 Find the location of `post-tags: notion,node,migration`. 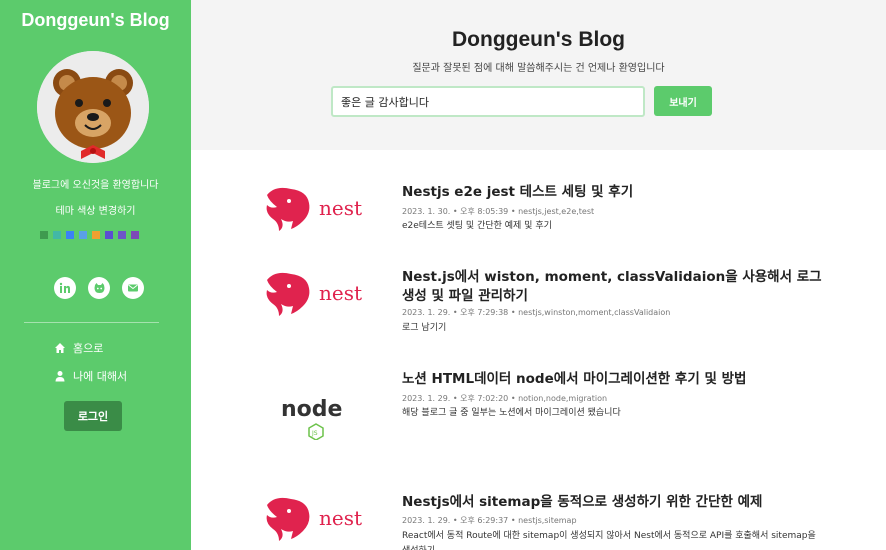

post-tags: notion,node,migration is located at coordinates (563, 398).